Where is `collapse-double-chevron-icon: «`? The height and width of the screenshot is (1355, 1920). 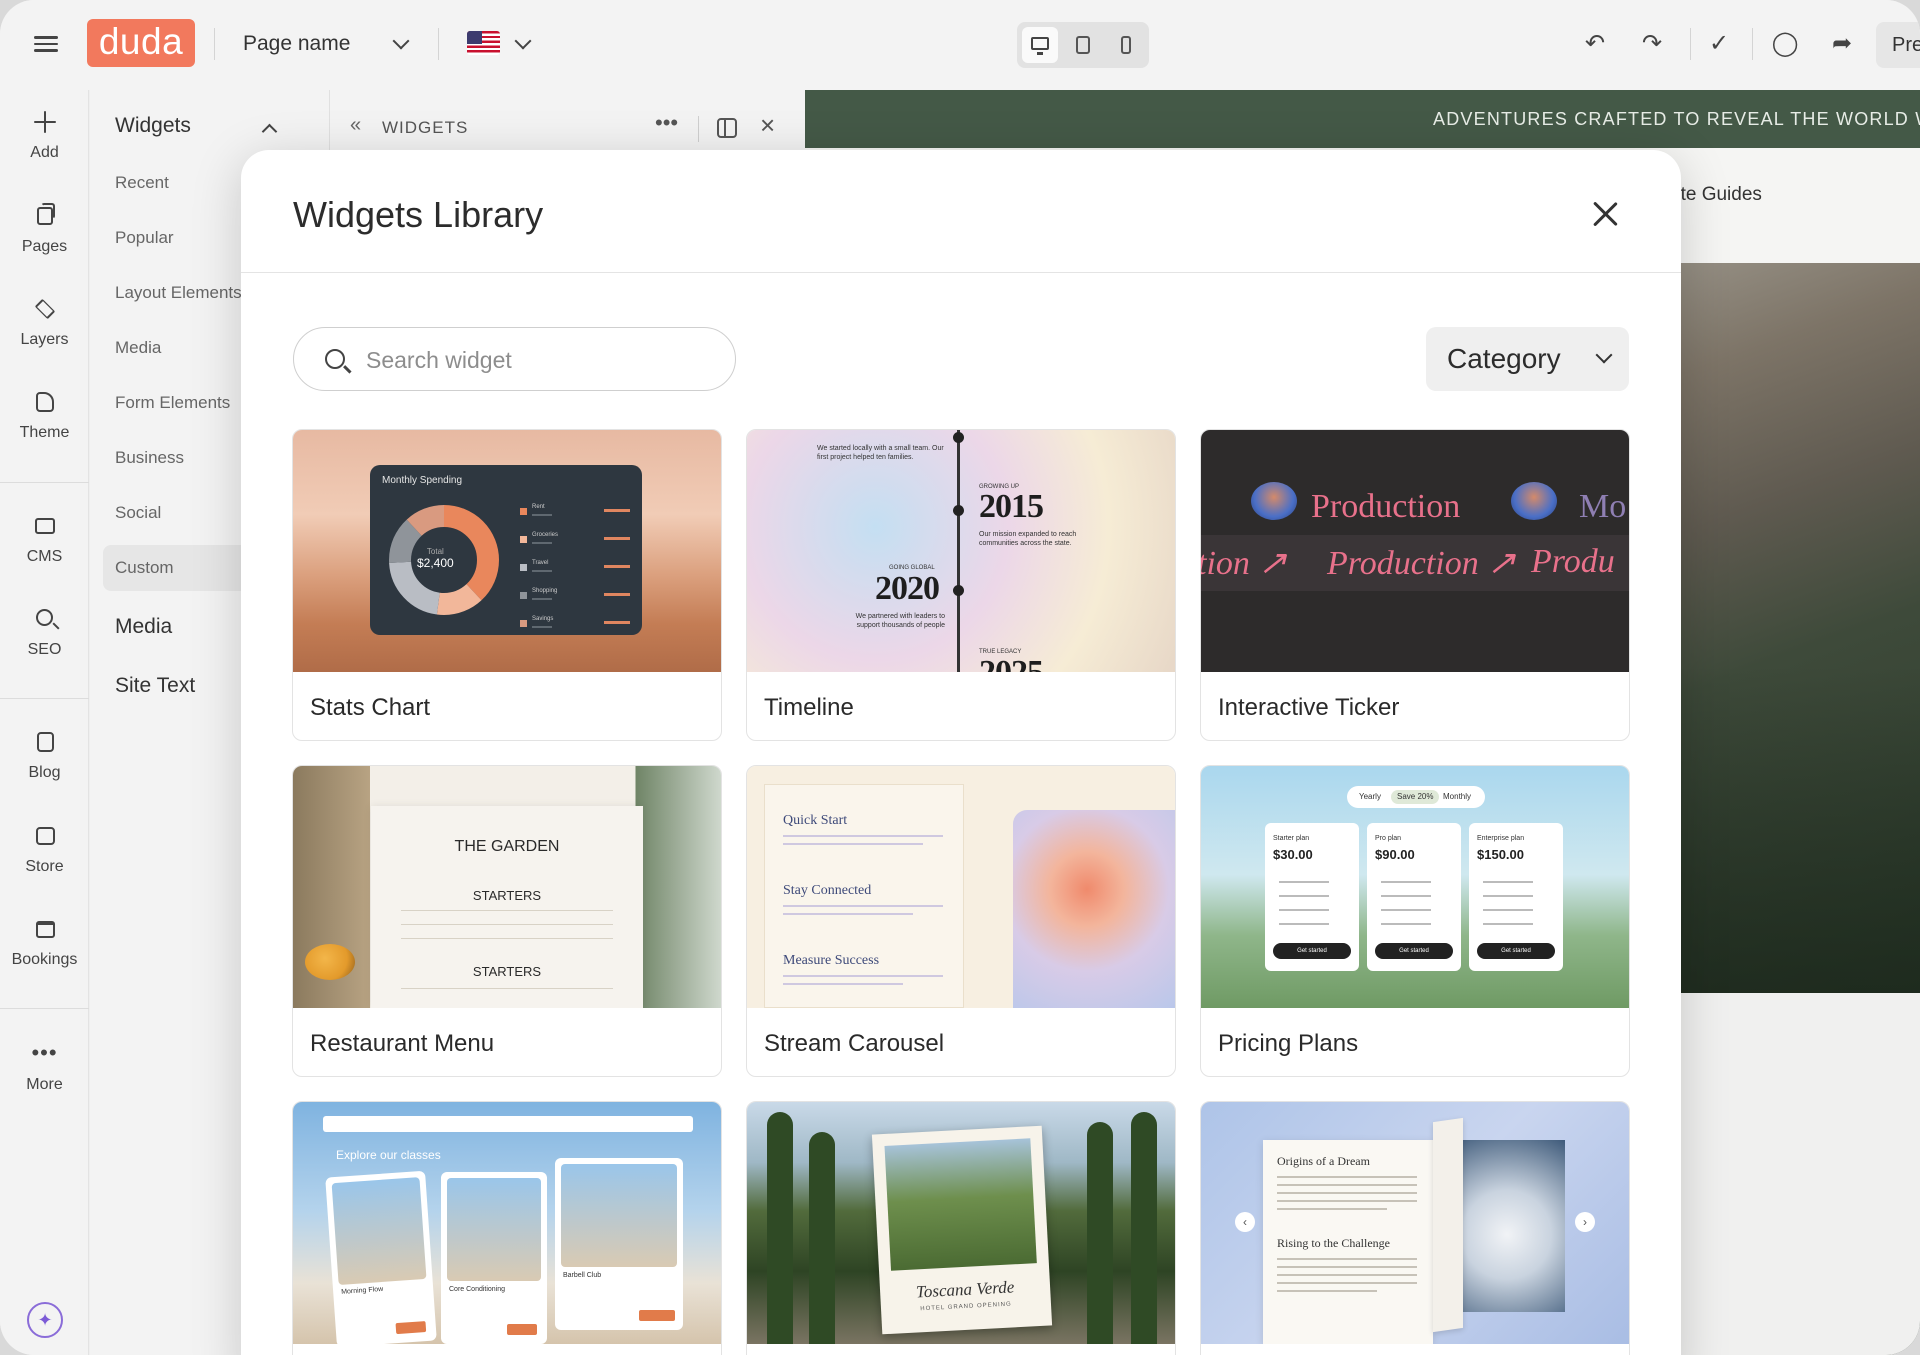
collapse-double-chevron-icon: « is located at coordinates (355, 125).